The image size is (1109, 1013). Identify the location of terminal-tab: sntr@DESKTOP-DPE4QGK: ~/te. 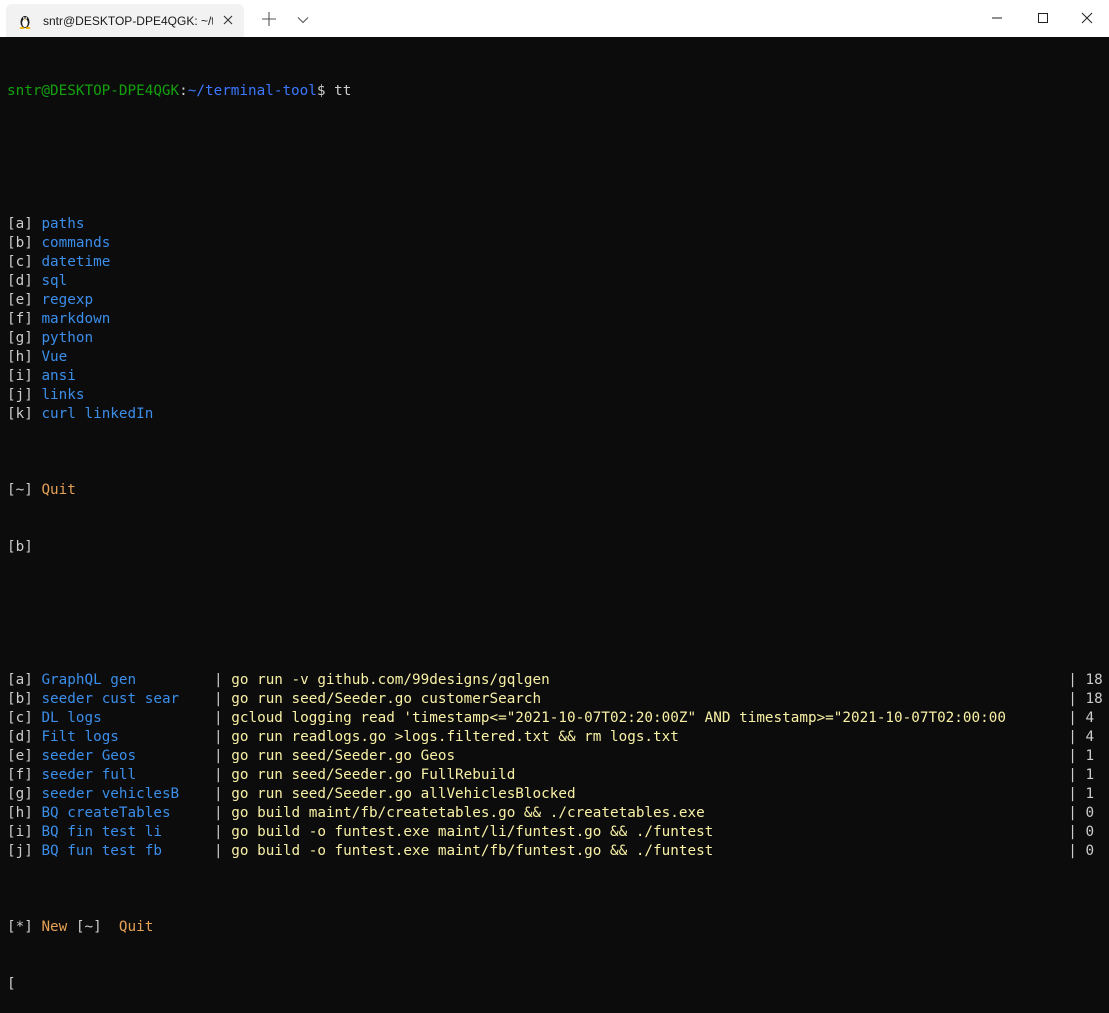
(125, 20).